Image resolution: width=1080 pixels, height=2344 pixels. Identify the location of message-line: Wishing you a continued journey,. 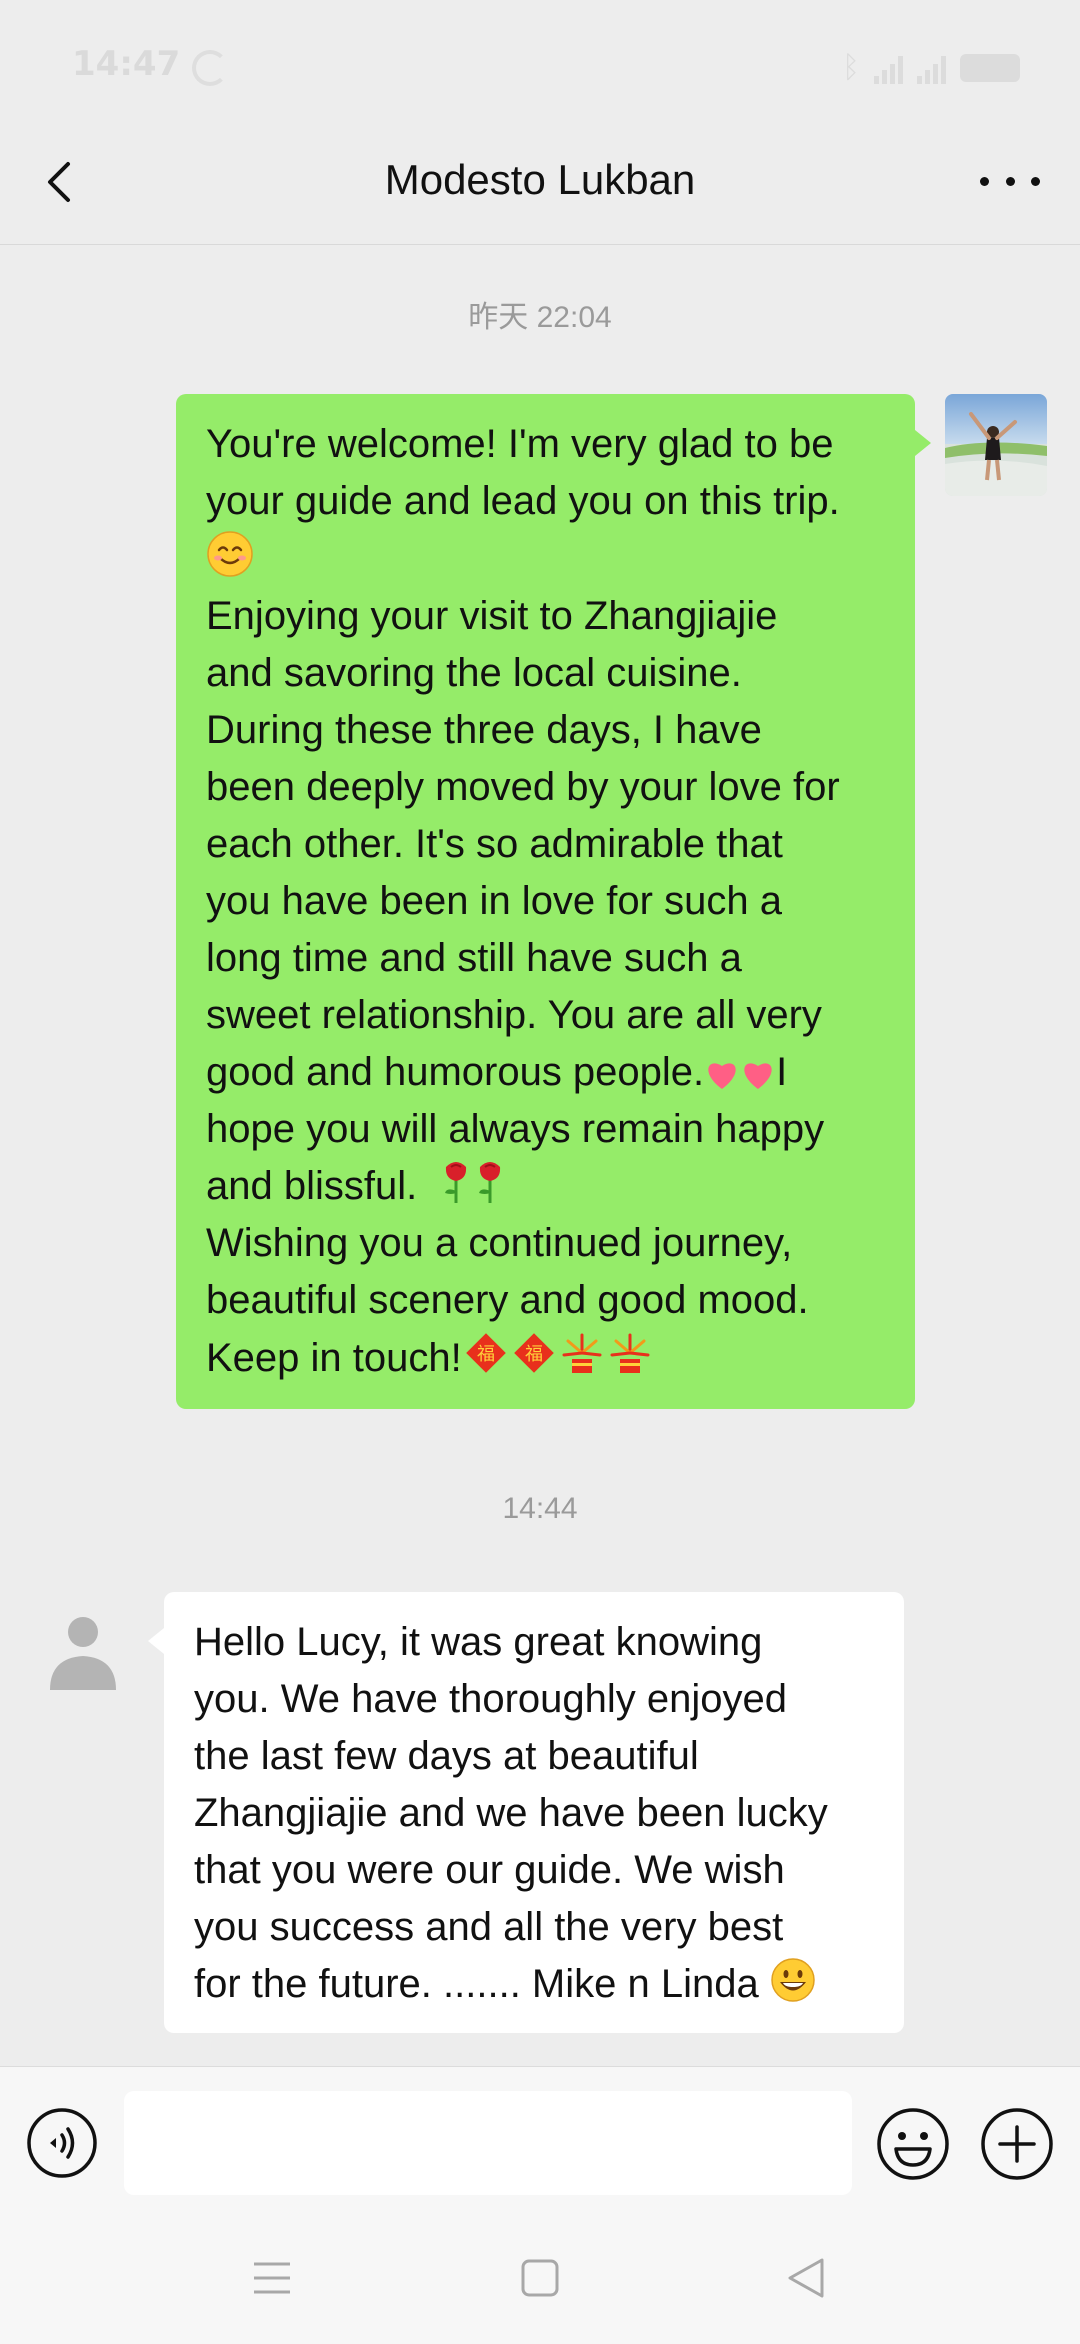
(499, 1243).